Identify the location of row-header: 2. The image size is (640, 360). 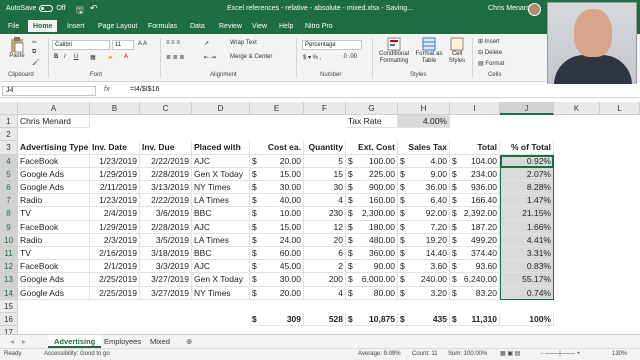
(9, 135).